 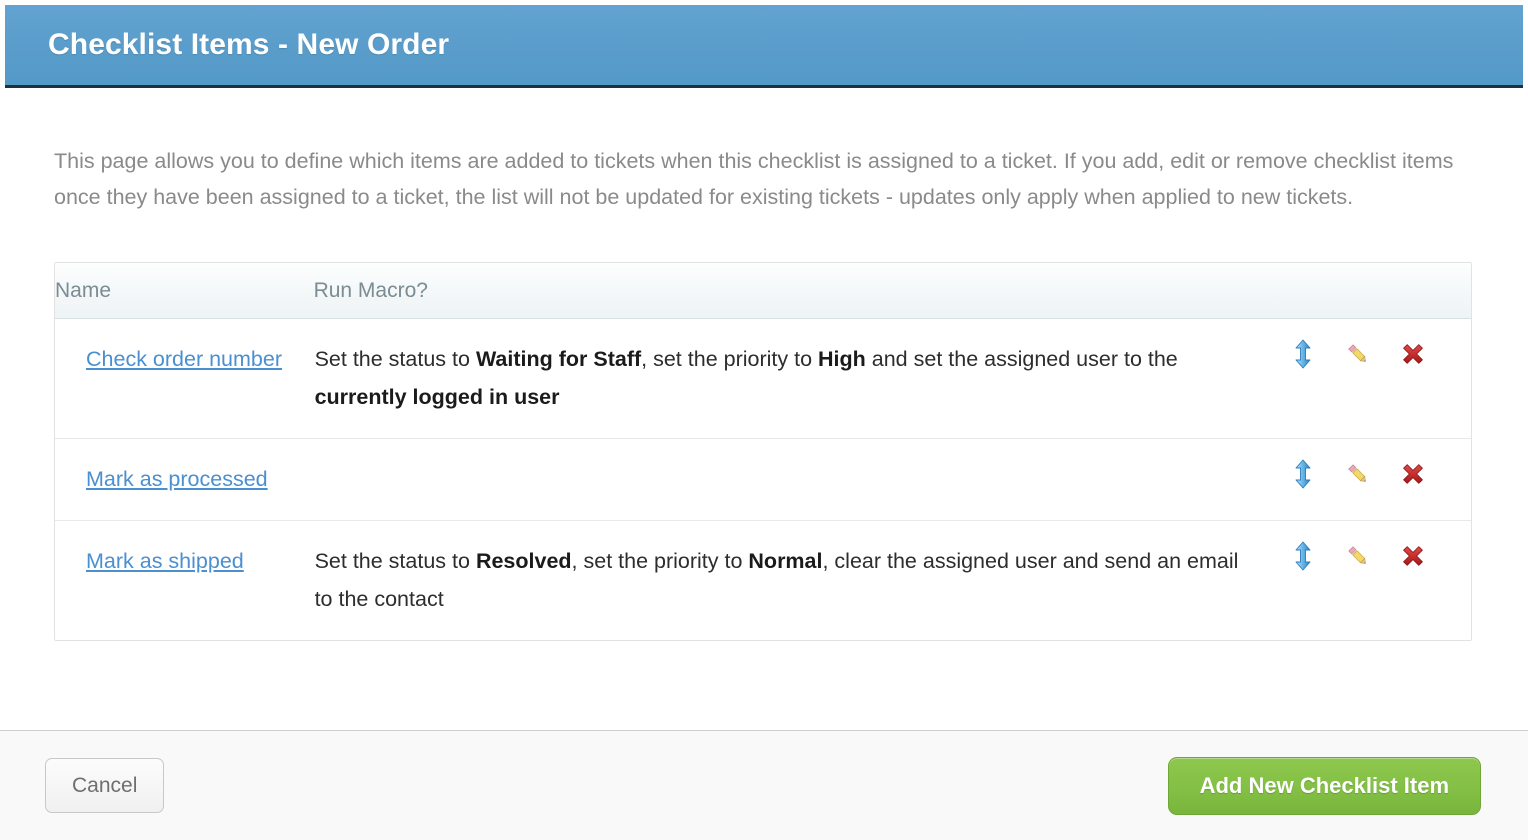 What do you see at coordinates (184, 291) in the screenshot?
I see `column-header-name: Name` at bounding box center [184, 291].